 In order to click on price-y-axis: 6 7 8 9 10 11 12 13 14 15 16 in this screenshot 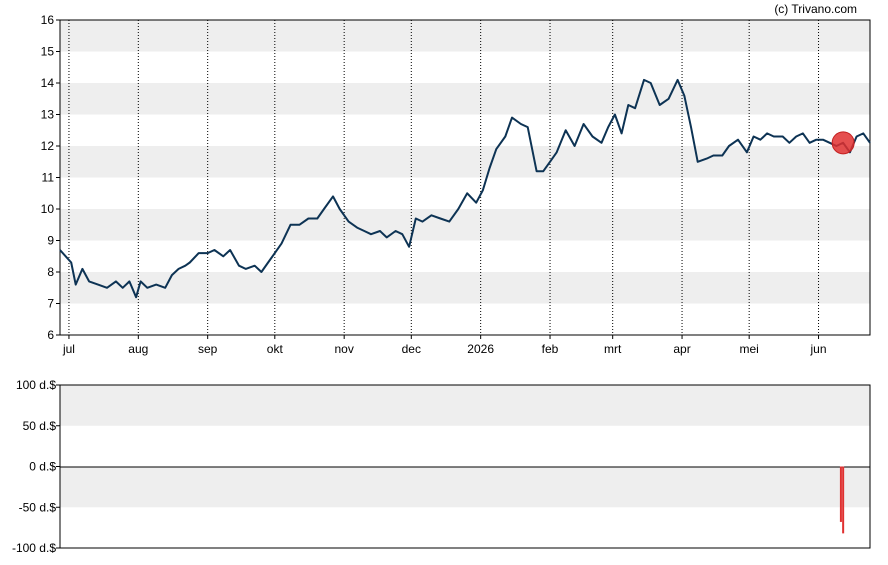, I will do `click(50, 177)`.